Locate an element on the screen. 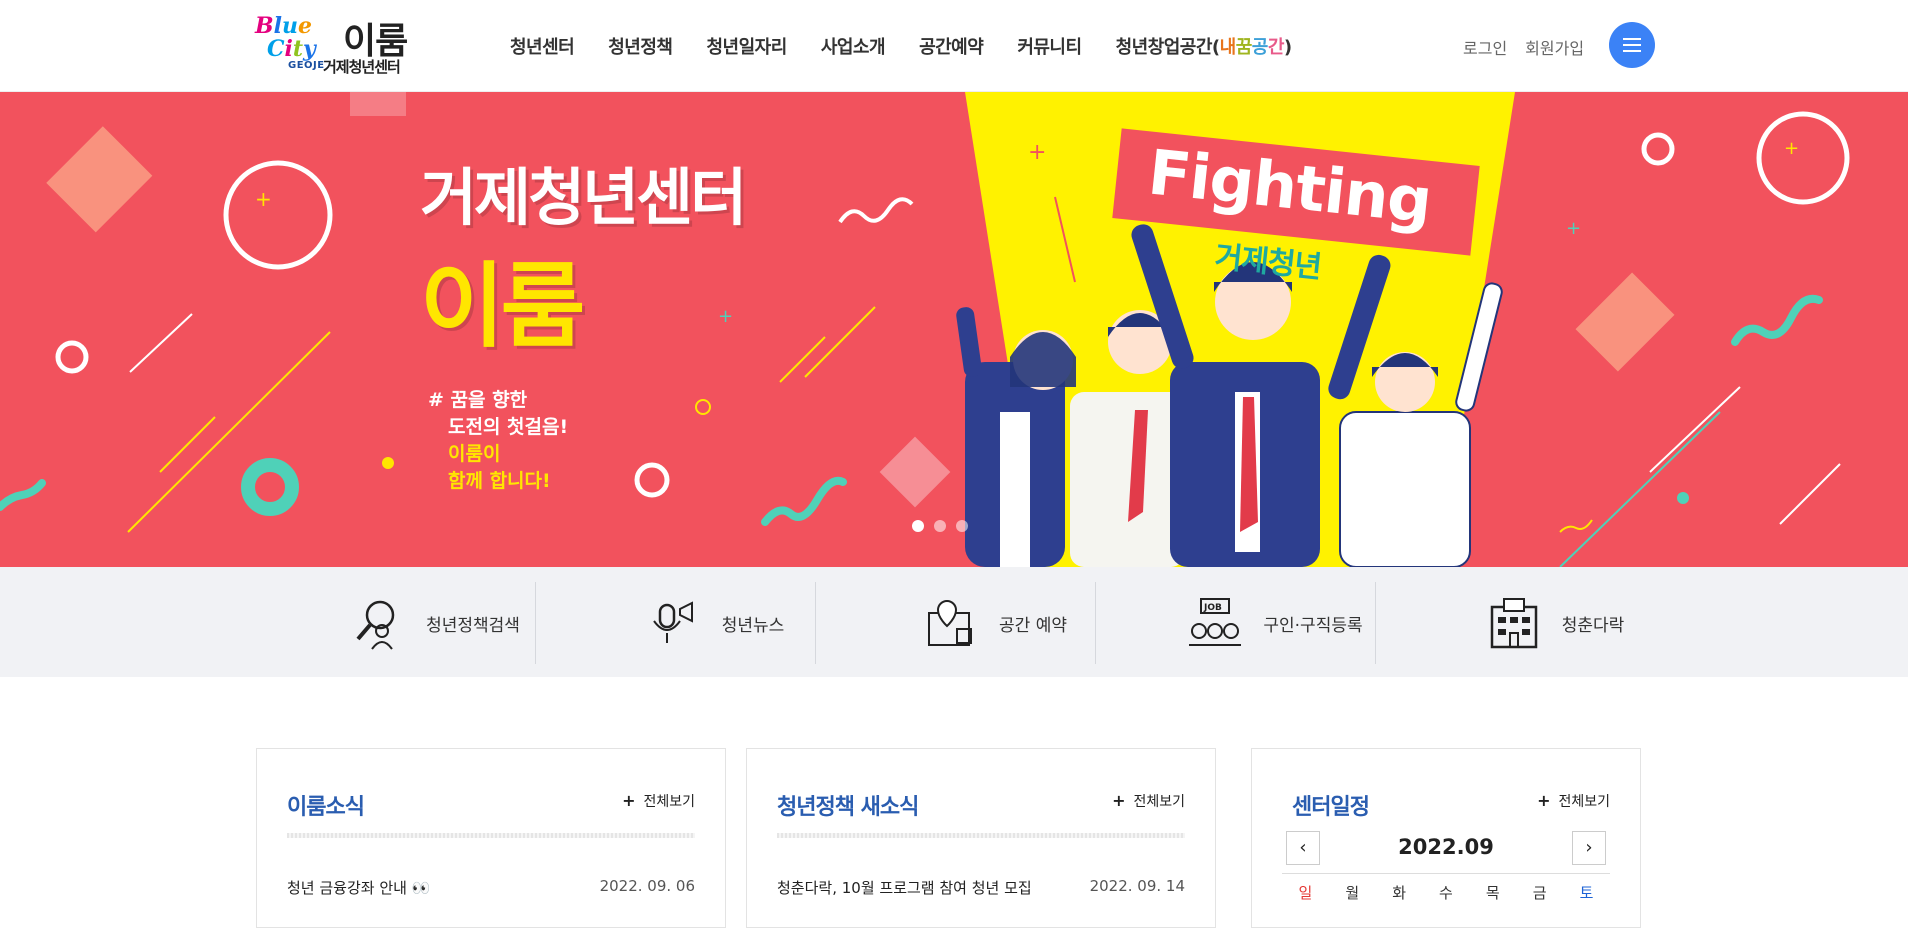  weekday-wed: 수 is located at coordinates (1446, 893).